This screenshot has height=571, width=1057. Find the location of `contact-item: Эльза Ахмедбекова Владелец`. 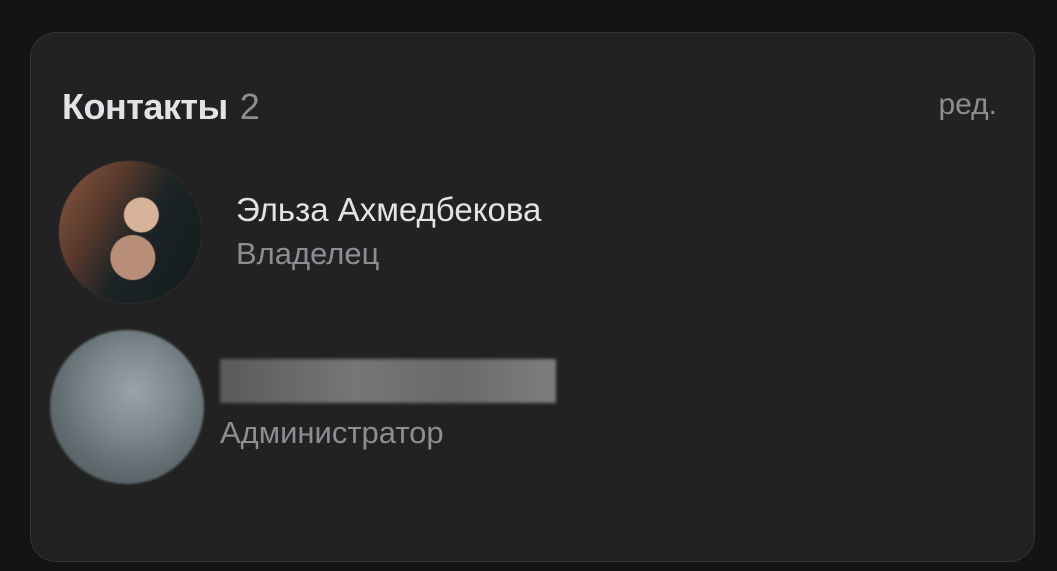

contact-item: Эльза Ахмедбекова Владелец is located at coordinates (299, 232).